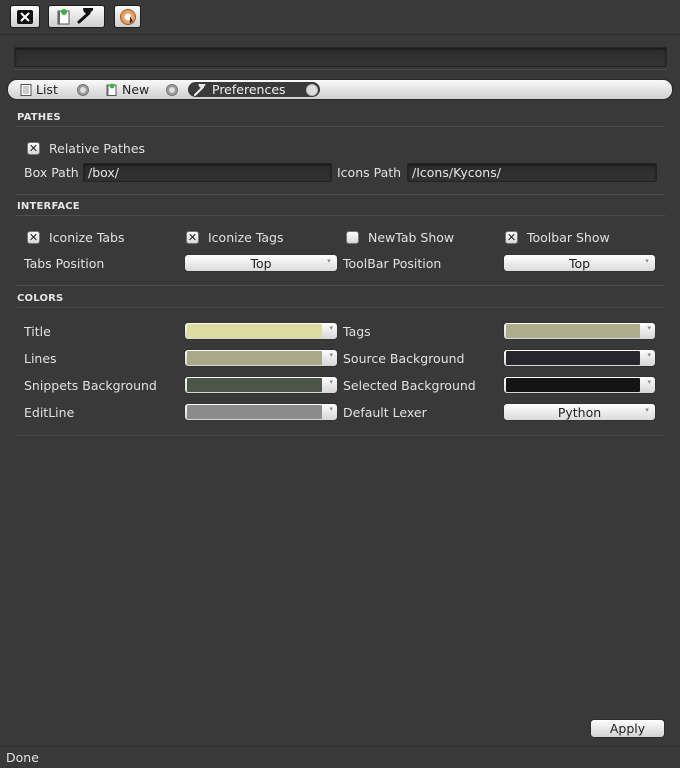 Image resolution: width=680 pixels, height=768 pixels. I want to click on source-background-color-button: ▾, so click(579, 358).